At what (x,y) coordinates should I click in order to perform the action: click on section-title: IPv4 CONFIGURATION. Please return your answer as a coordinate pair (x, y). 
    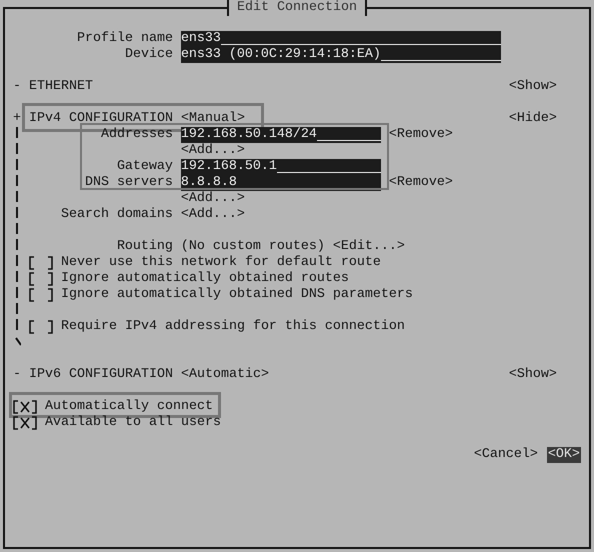
    Looking at the image, I should click on (101, 118).